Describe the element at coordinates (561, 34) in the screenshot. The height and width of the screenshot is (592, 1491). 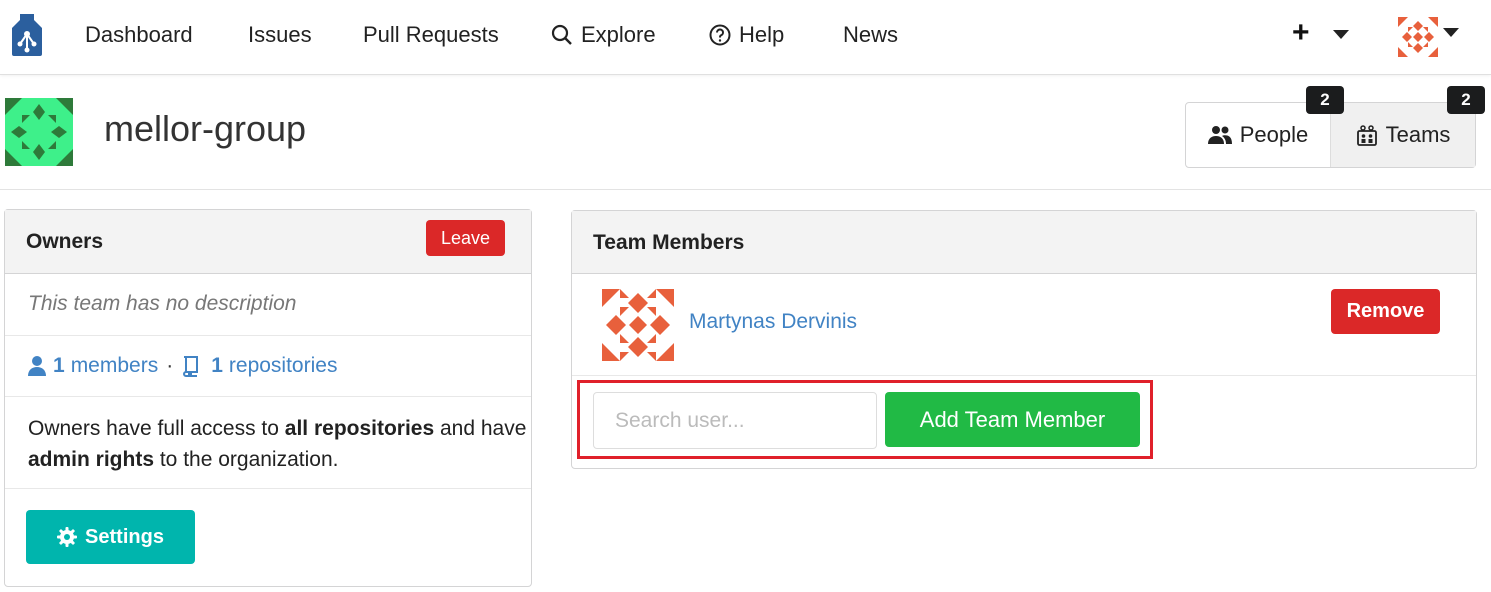
I see `search-icon` at that location.